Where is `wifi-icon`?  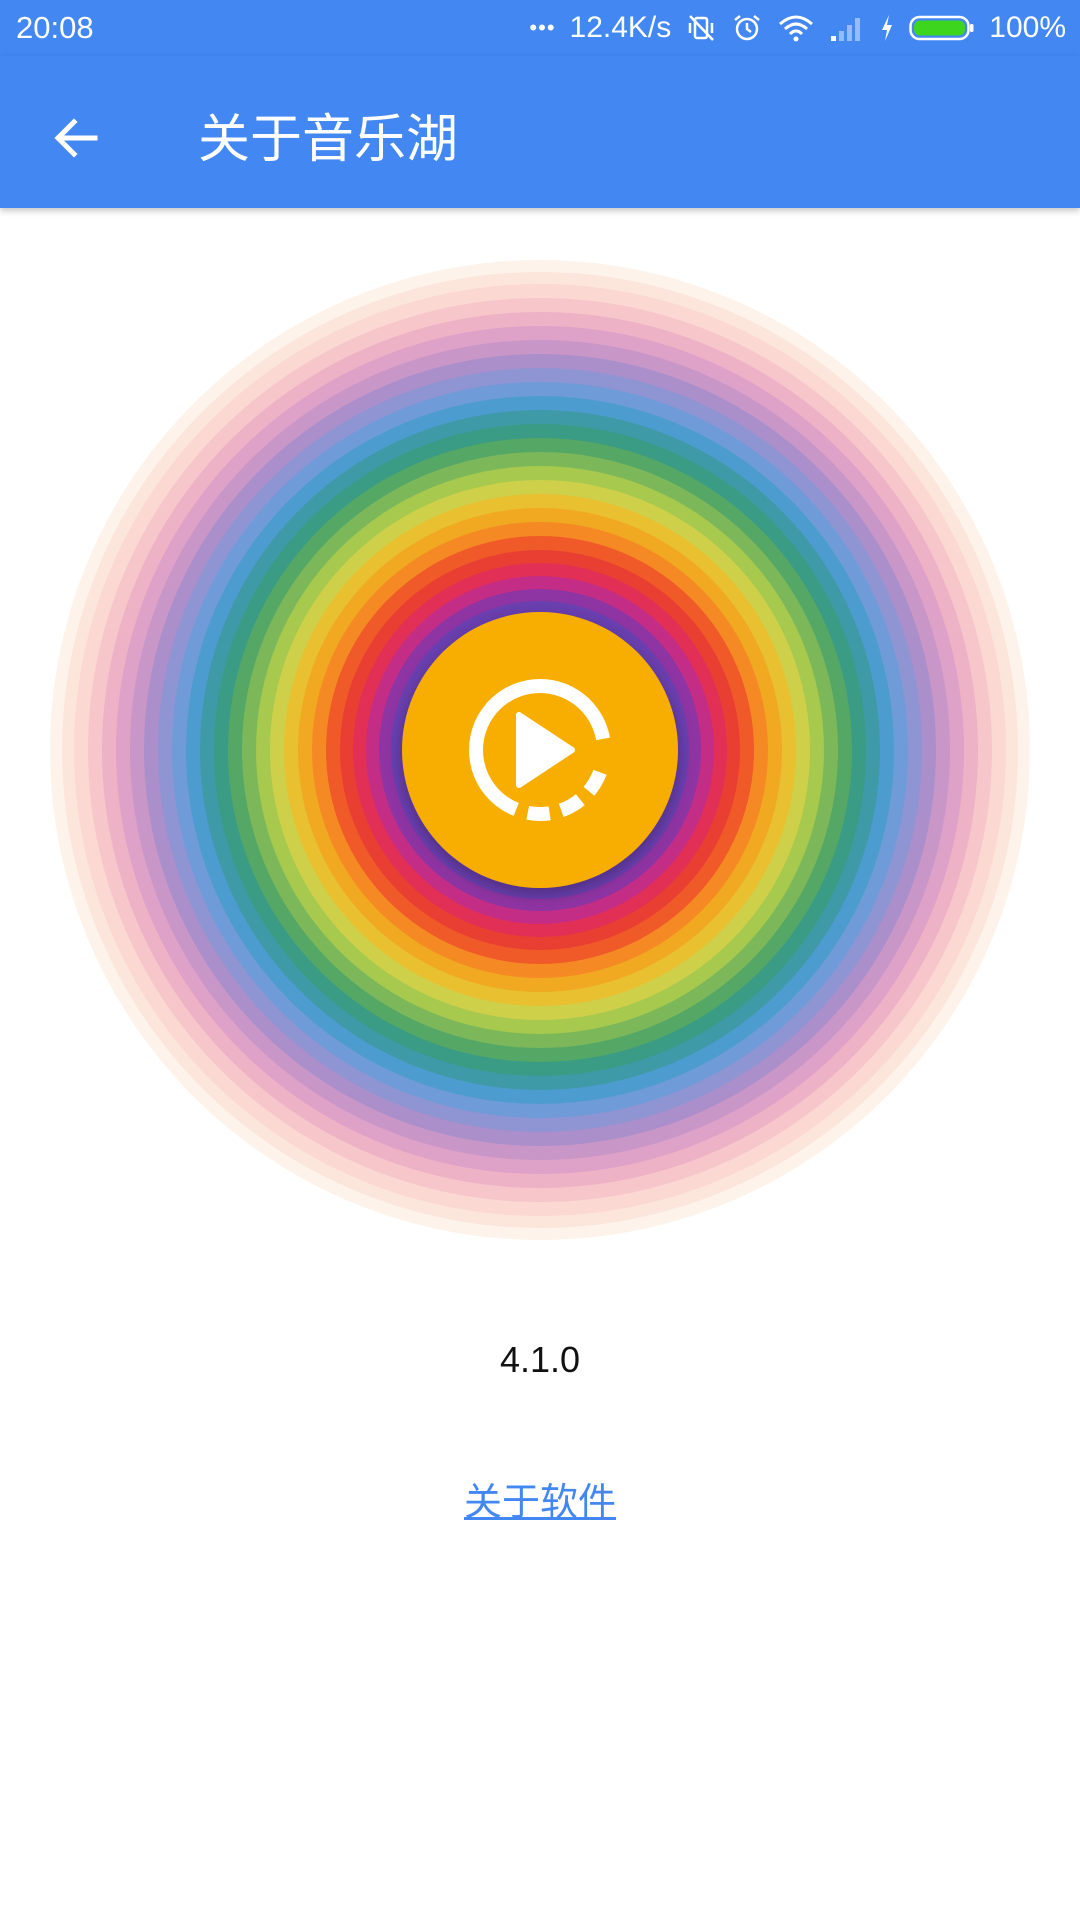
wifi-icon is located at coordinates (796, 28).